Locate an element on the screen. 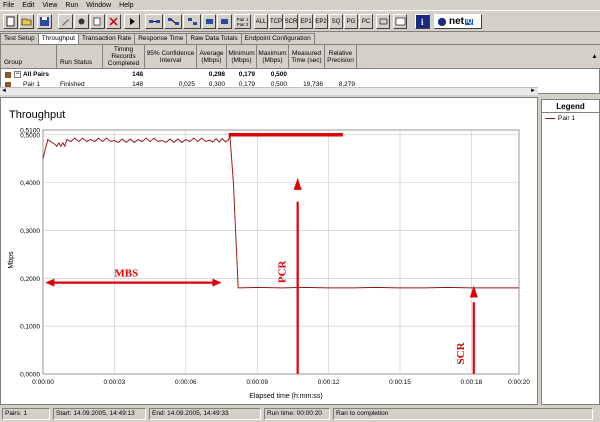 The image size is (600, 422). endpoint-button is located at coordinates (81, 21).